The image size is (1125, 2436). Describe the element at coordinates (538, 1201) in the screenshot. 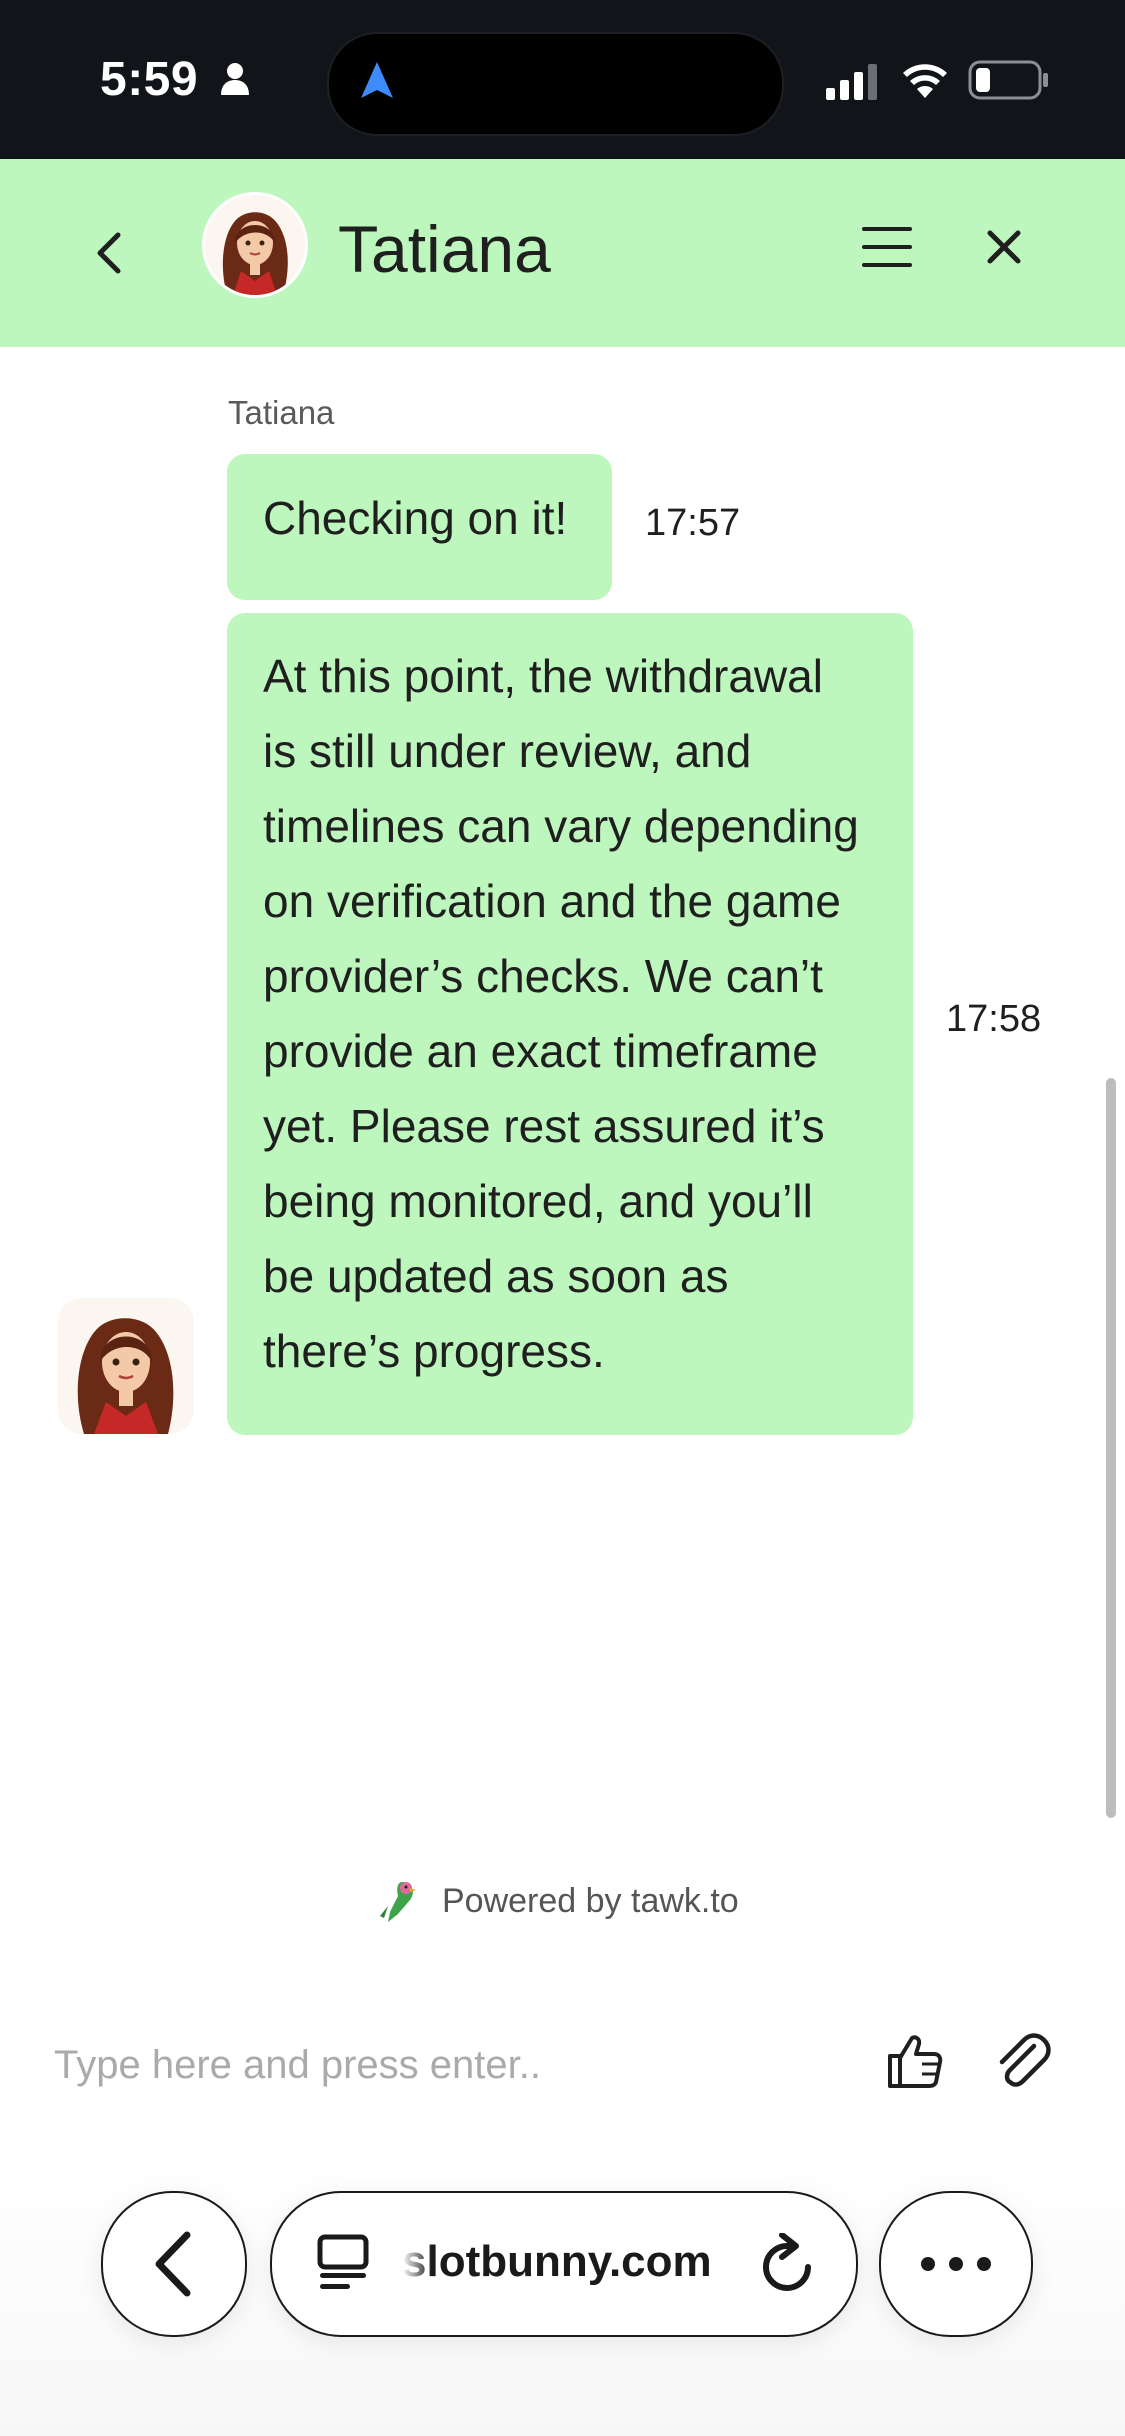

I see `message-text-line: being monitored, and you’ll` at that location.